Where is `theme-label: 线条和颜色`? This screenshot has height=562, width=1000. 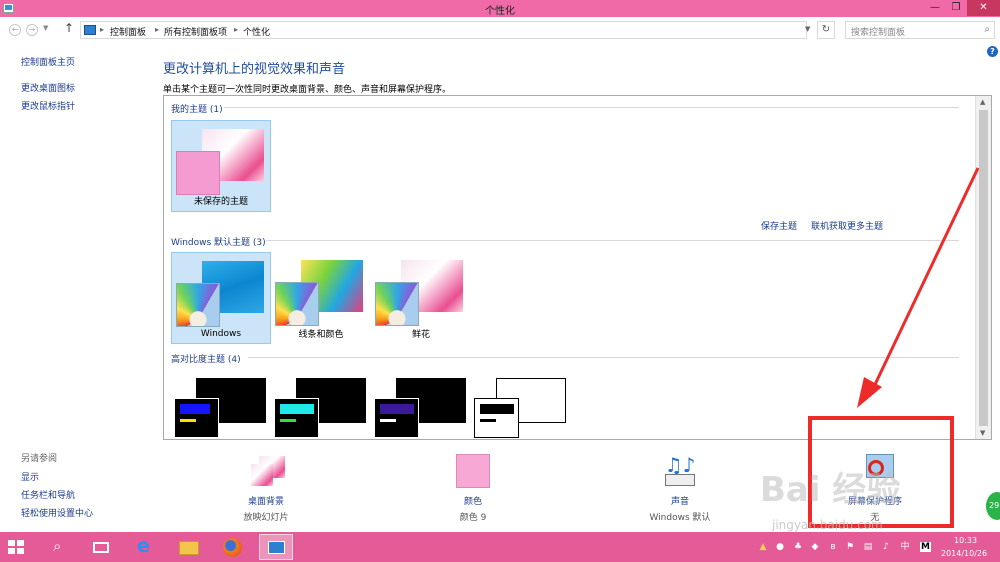 theme-label: 线条和颜色 is located at coordinates (321, 335).